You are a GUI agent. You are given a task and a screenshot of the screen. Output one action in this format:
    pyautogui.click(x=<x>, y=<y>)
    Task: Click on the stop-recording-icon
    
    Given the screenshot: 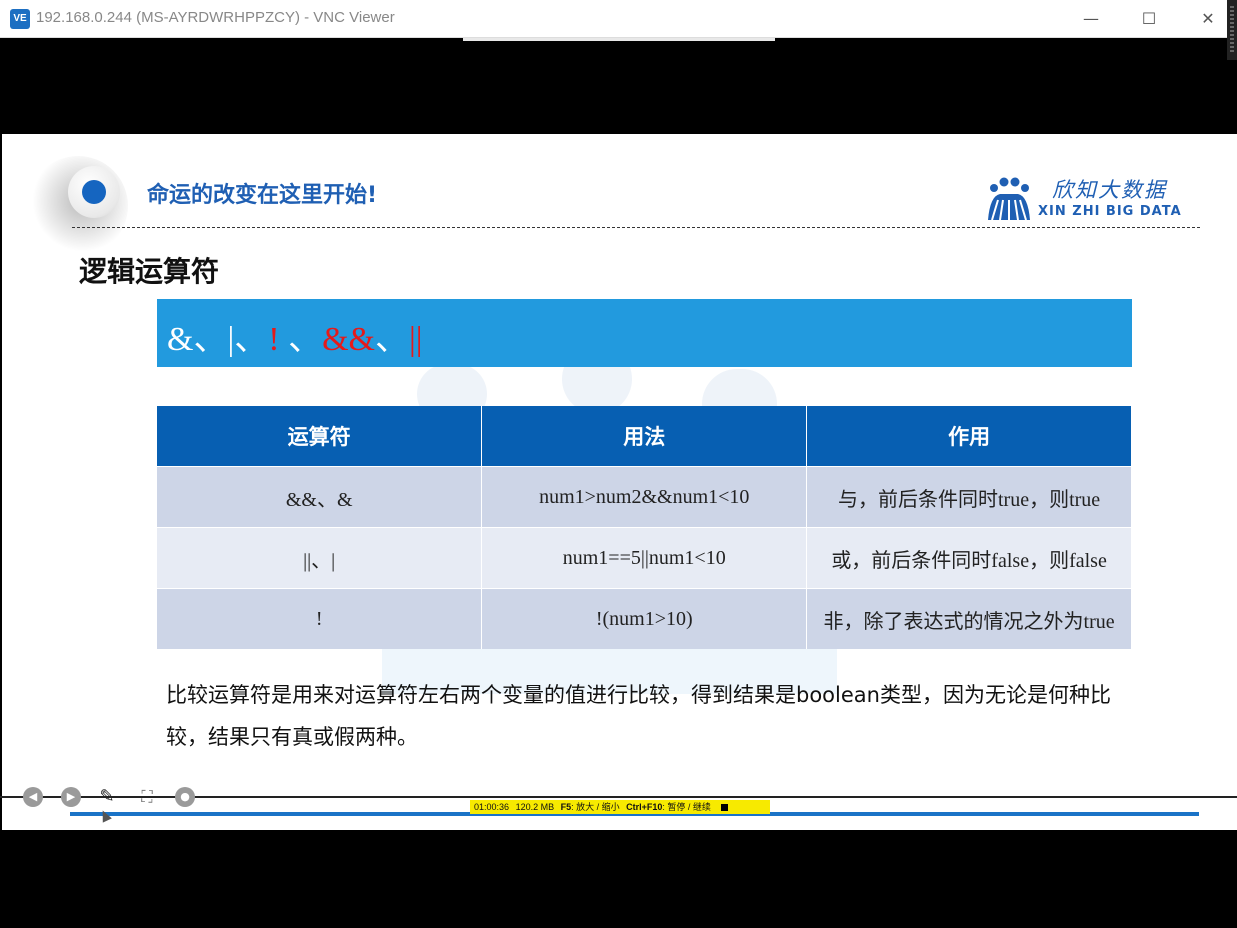 What is the action you would take?
    pyautogui.click(x=725, y=808)
    